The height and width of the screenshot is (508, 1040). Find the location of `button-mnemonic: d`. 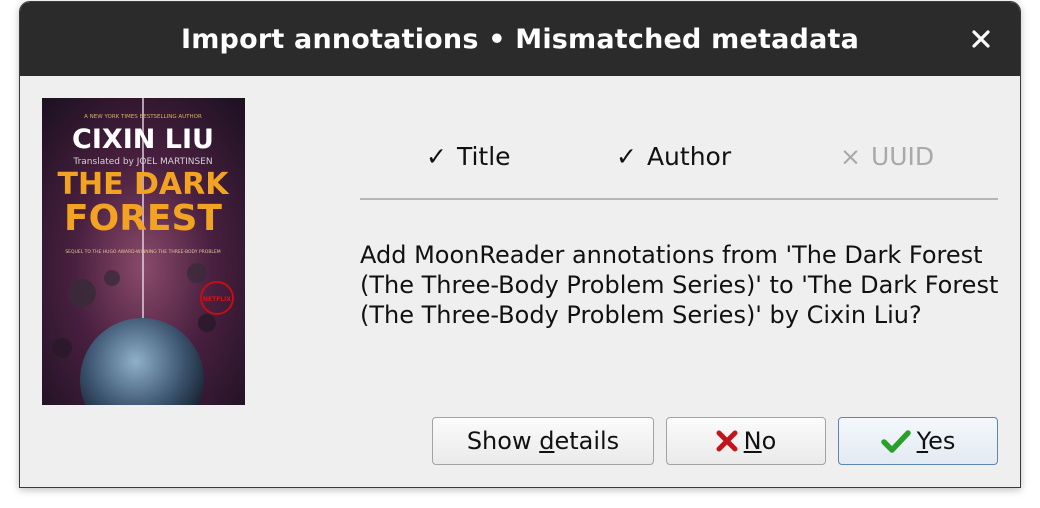

button-mnemonic: d is located at coordinates (547, 441).